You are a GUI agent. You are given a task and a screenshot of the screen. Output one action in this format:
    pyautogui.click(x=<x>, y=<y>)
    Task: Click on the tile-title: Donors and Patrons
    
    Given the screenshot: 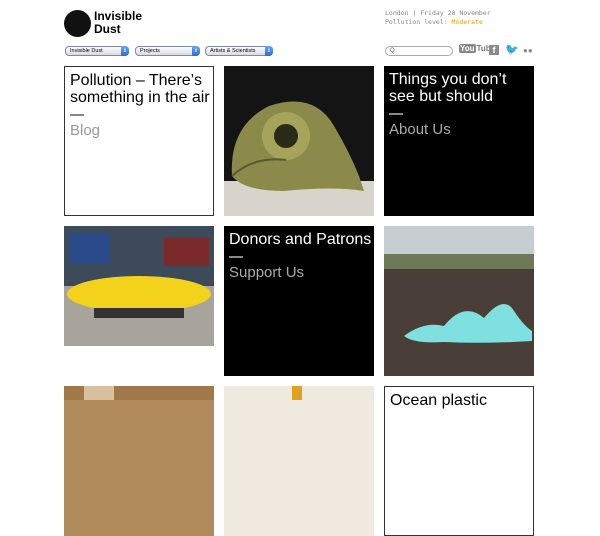 What is the action you would take?
    pyautogui.click(x=300, y=239)
    